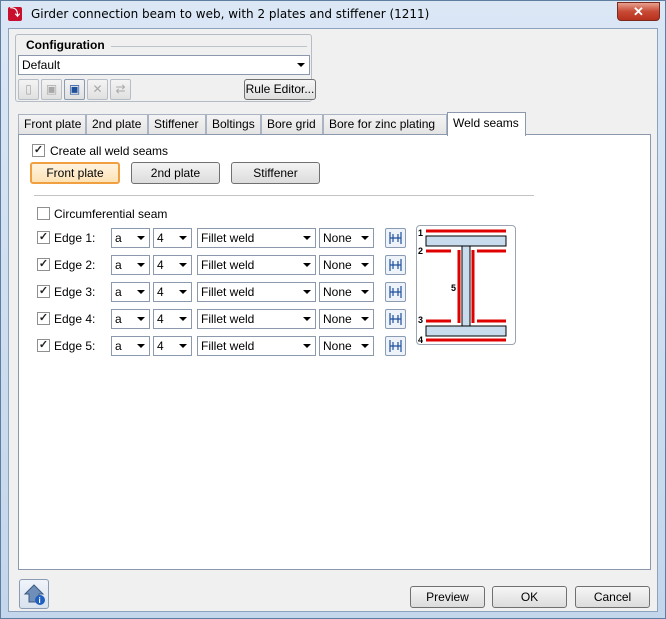 This screenshot has width=666, height=619. I want to click on new-document-icon: ▯, so click(28, 89).